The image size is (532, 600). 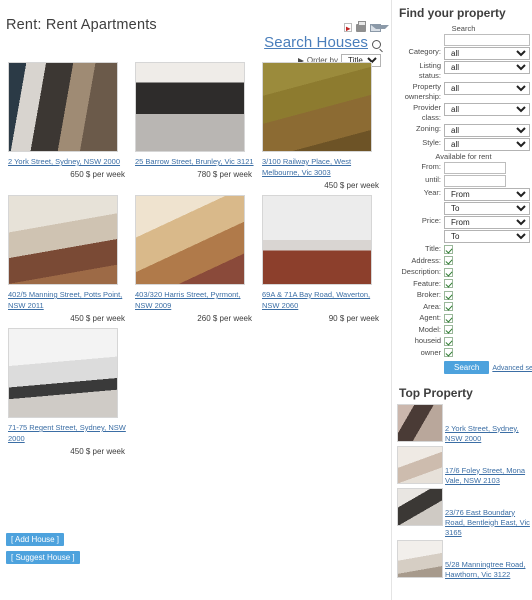 What do you see at coordinates (427, 283) in the screenshot?
I see `checkbox-label: Feature:` at bounding box center [427, 283].